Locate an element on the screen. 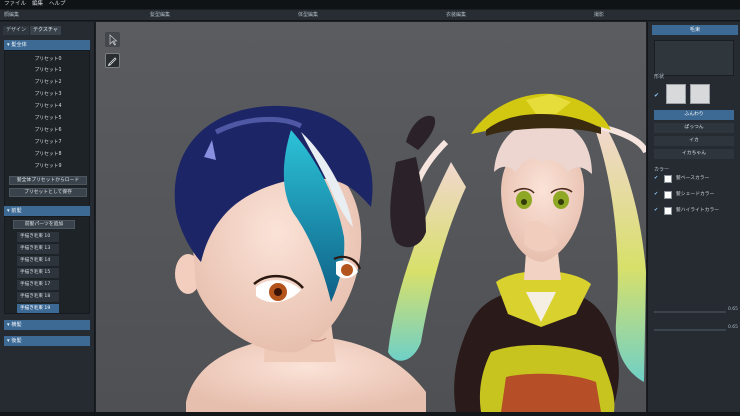  load-preset-button: 髪全体プリセットからロード is located at coordinates (48, 180).